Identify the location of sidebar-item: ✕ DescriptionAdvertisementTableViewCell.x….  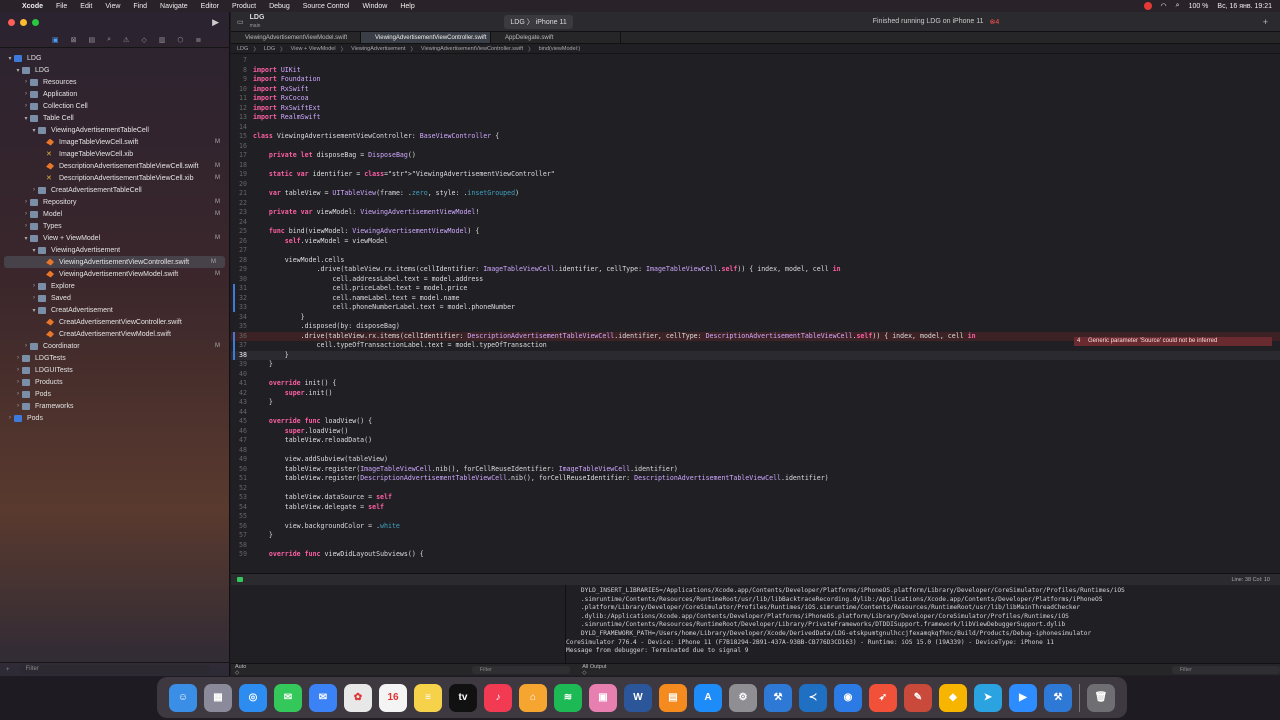
(114, 178).